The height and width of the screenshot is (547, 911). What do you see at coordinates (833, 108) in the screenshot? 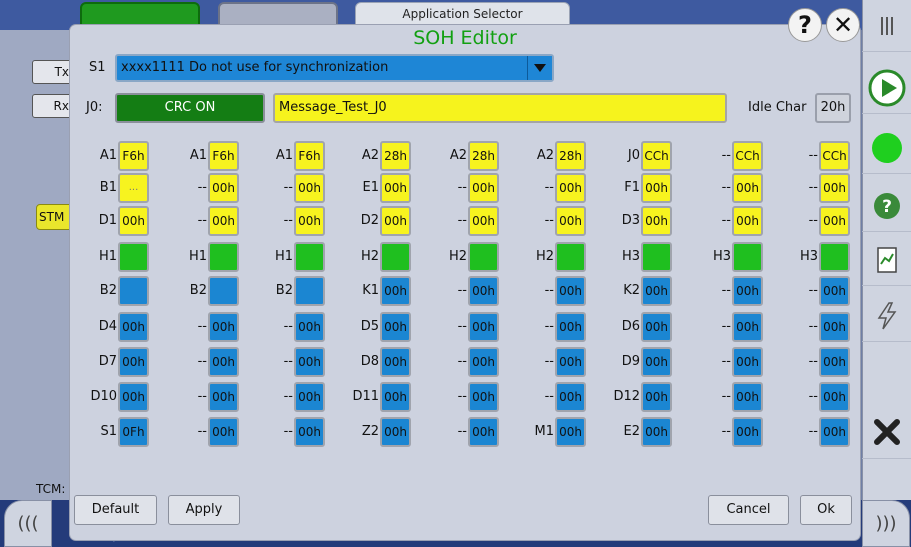
I see `idle-char-button: 20h` at bounding box center [833, 108].